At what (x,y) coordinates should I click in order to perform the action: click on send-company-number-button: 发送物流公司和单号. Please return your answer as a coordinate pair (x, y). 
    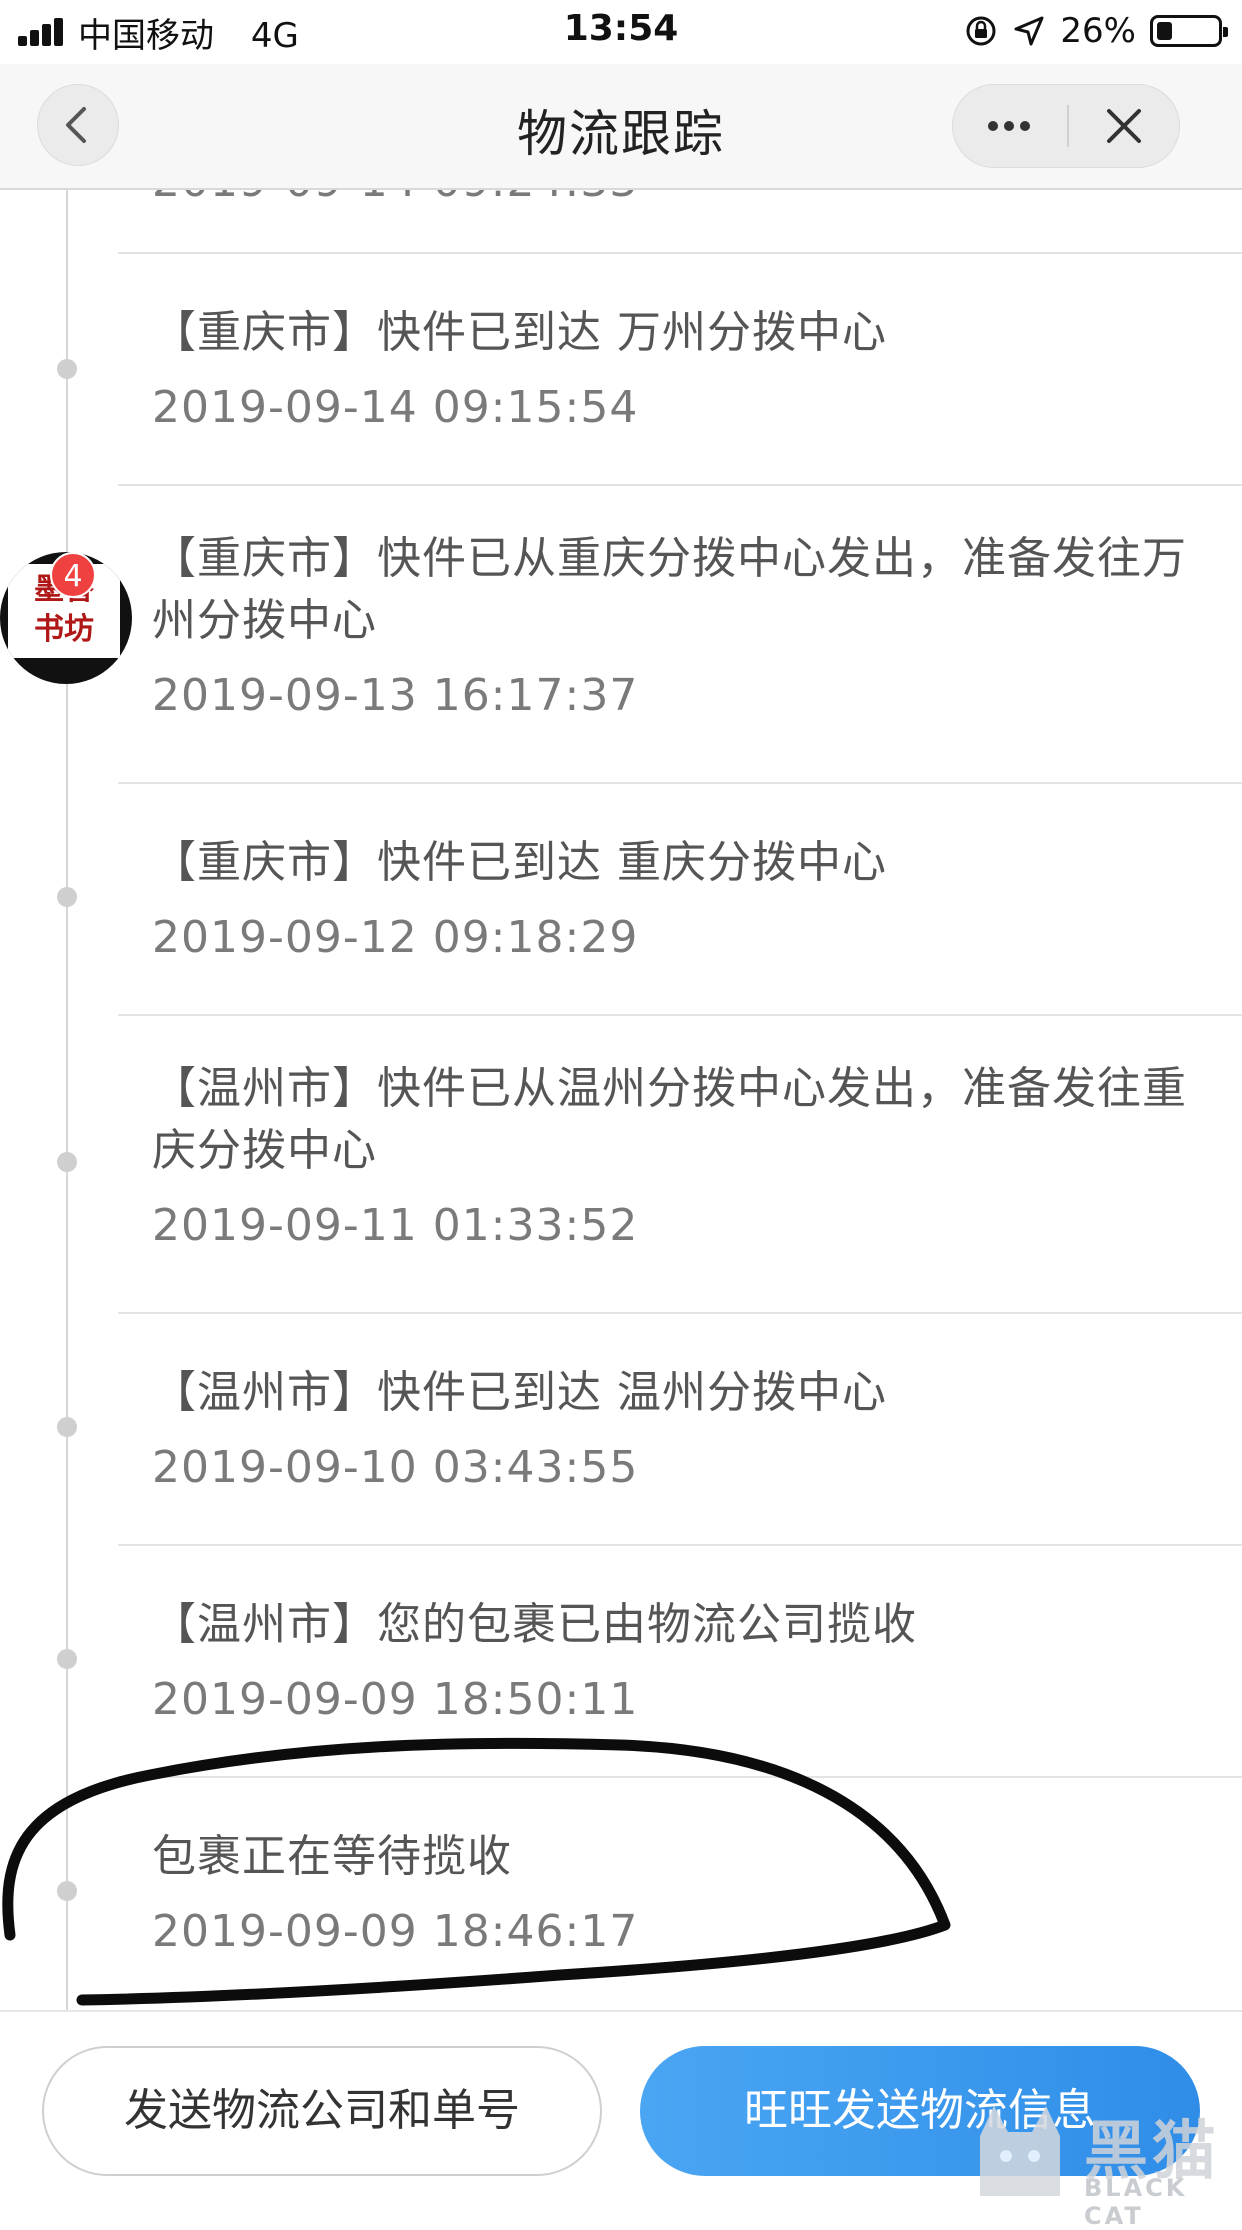
    Looking at the image, I should click on (322, 2111).